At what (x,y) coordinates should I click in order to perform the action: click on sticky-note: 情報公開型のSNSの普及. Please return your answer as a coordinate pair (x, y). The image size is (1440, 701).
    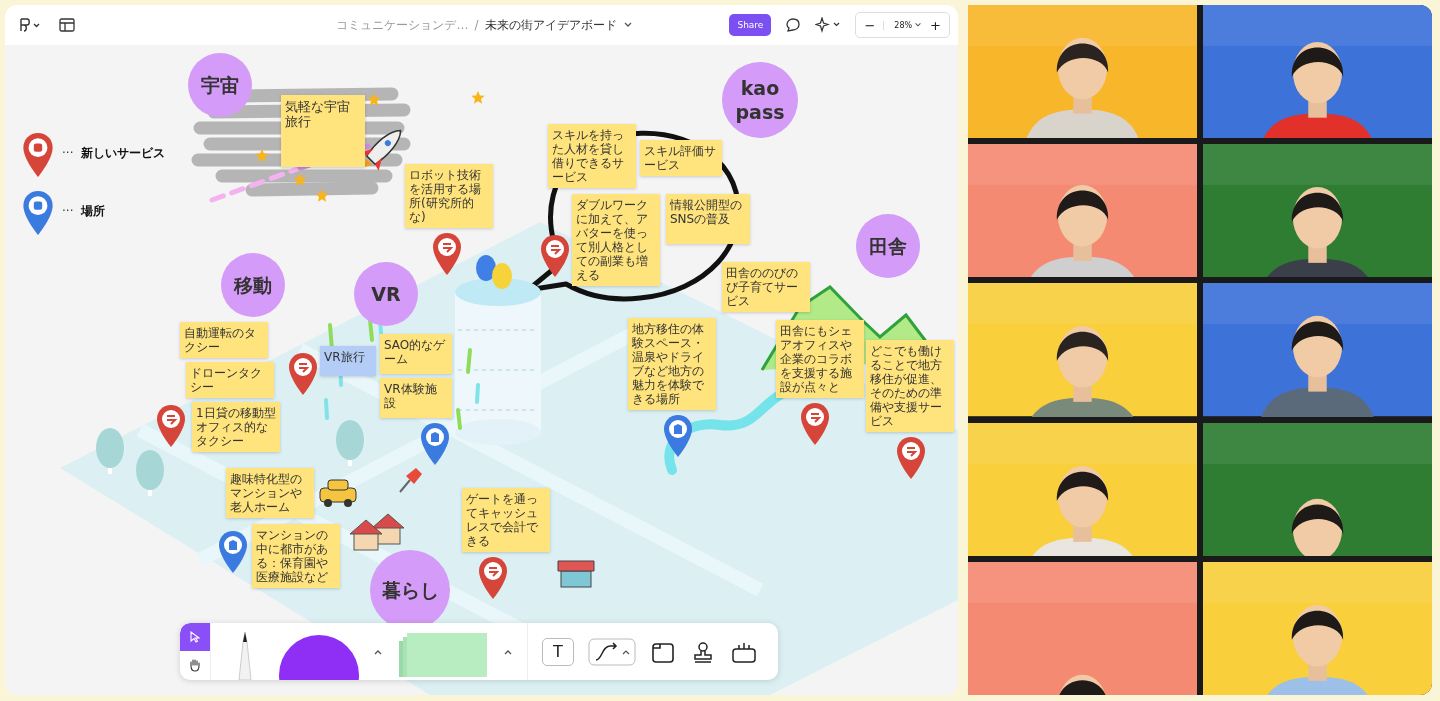
    Looking at the image, I should click on (708, 219).